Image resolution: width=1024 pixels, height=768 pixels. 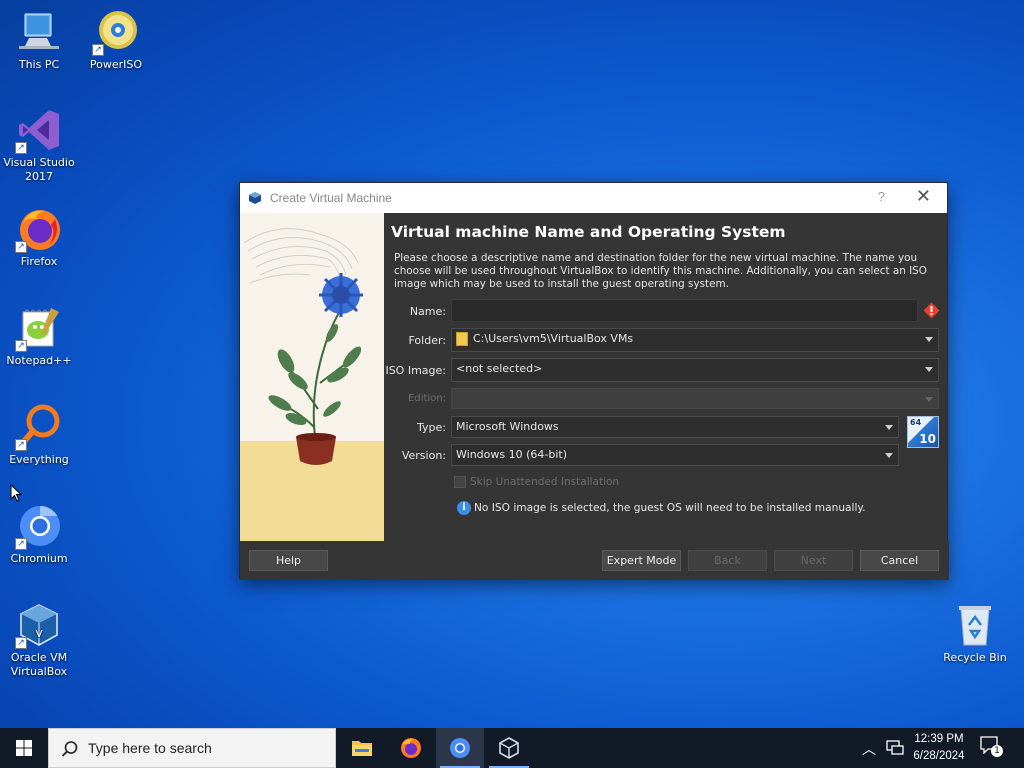 I want to click on everything-label: Everything, so click(x=39, y=459).